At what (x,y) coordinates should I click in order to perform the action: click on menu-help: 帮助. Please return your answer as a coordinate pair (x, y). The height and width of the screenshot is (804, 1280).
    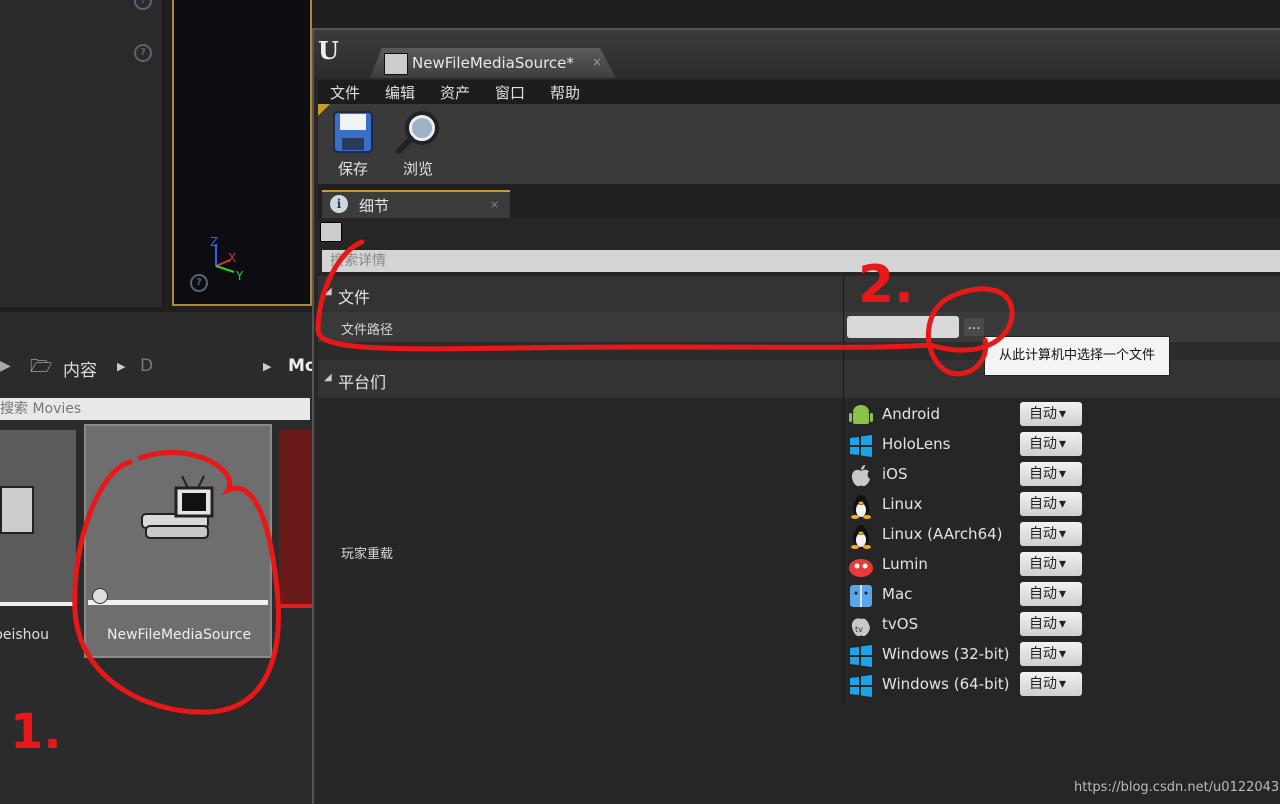
    Looking at the image, I should click on (565, 92).